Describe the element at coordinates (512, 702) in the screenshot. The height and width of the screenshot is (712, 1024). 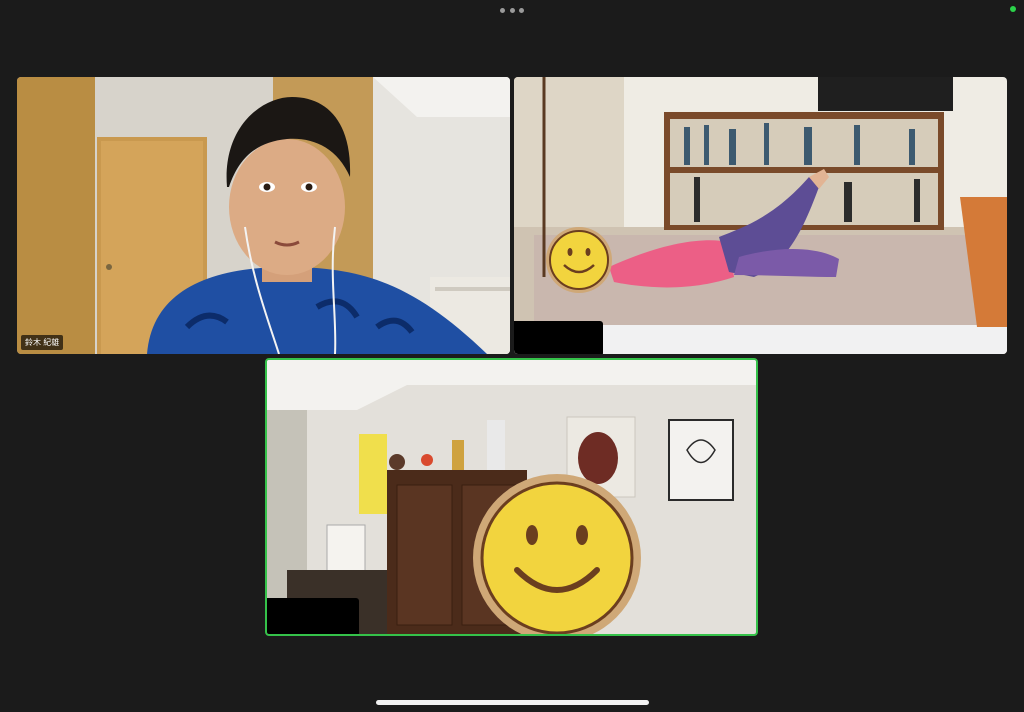
I see `home-indicator` at that location.